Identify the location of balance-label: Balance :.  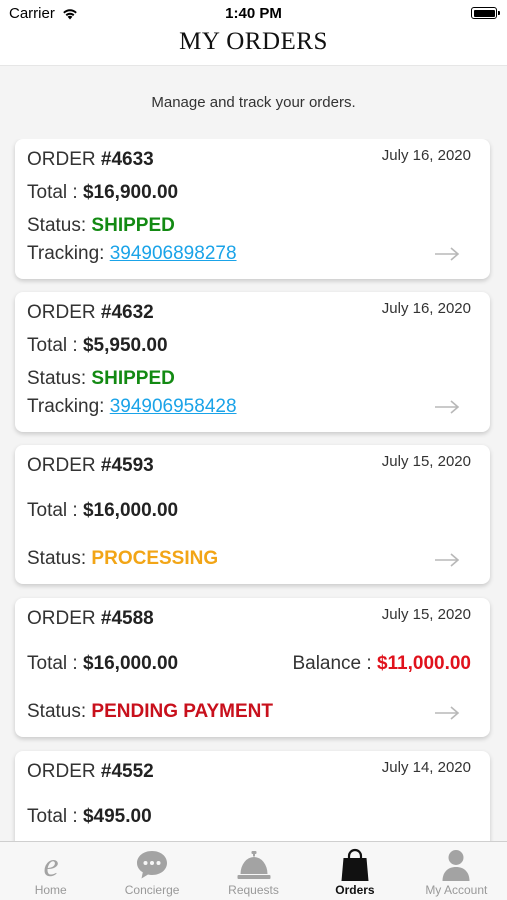
(334, 663).